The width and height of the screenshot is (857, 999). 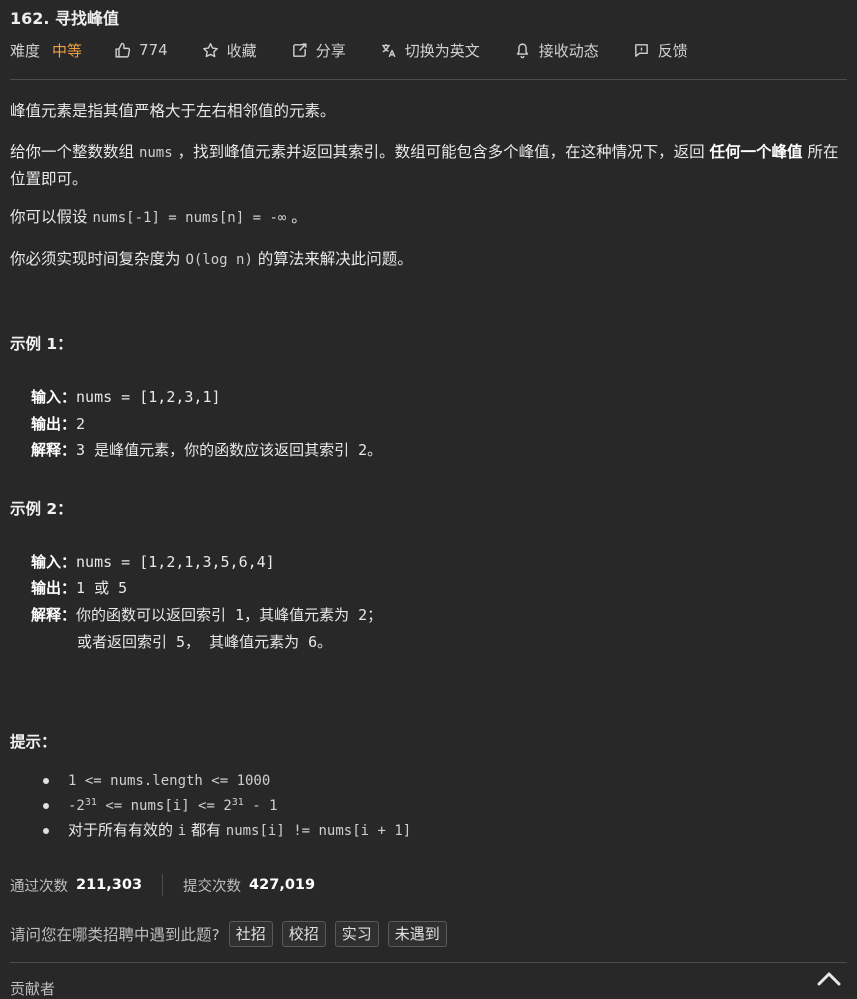 What do you see at coordinates (76, 806) in the screenshot?
I see `hint-part: -2` at bounding box center [76, 806].